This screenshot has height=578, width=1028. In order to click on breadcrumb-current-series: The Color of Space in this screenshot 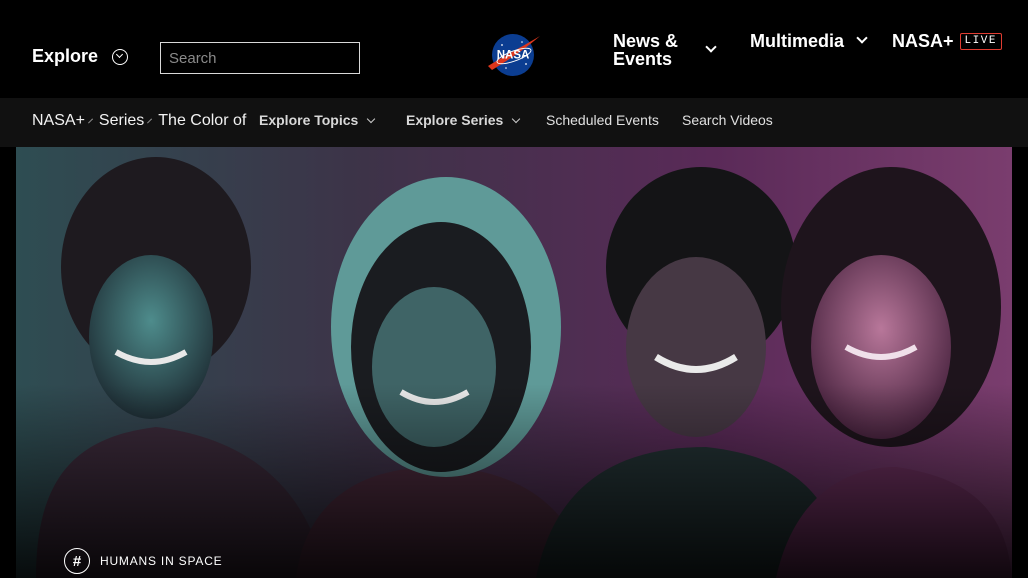, I will do `click(202, 121)`.